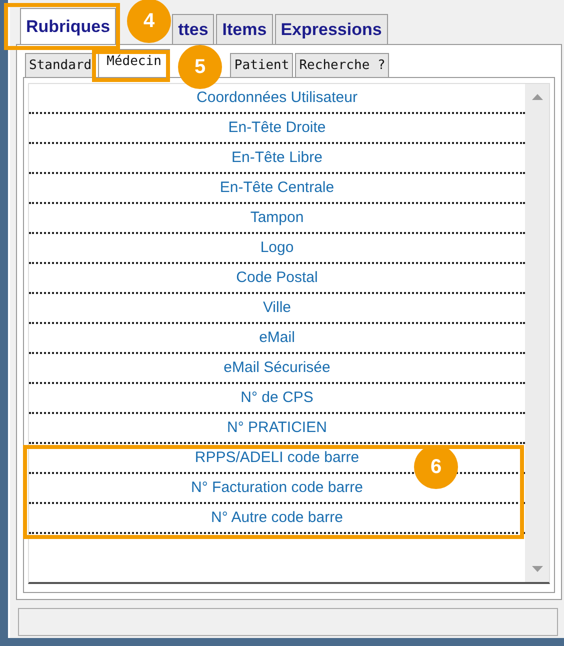  What do you see at coordinates (68, 26) in the screenshot?
I see `tab: Rubriques` at bounding box center [68, 26].